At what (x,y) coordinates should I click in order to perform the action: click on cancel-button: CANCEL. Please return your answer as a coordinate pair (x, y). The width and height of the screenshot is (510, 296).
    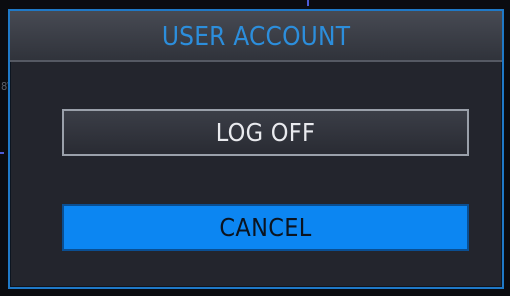
    Looking at the image, I should click on (265, 227).